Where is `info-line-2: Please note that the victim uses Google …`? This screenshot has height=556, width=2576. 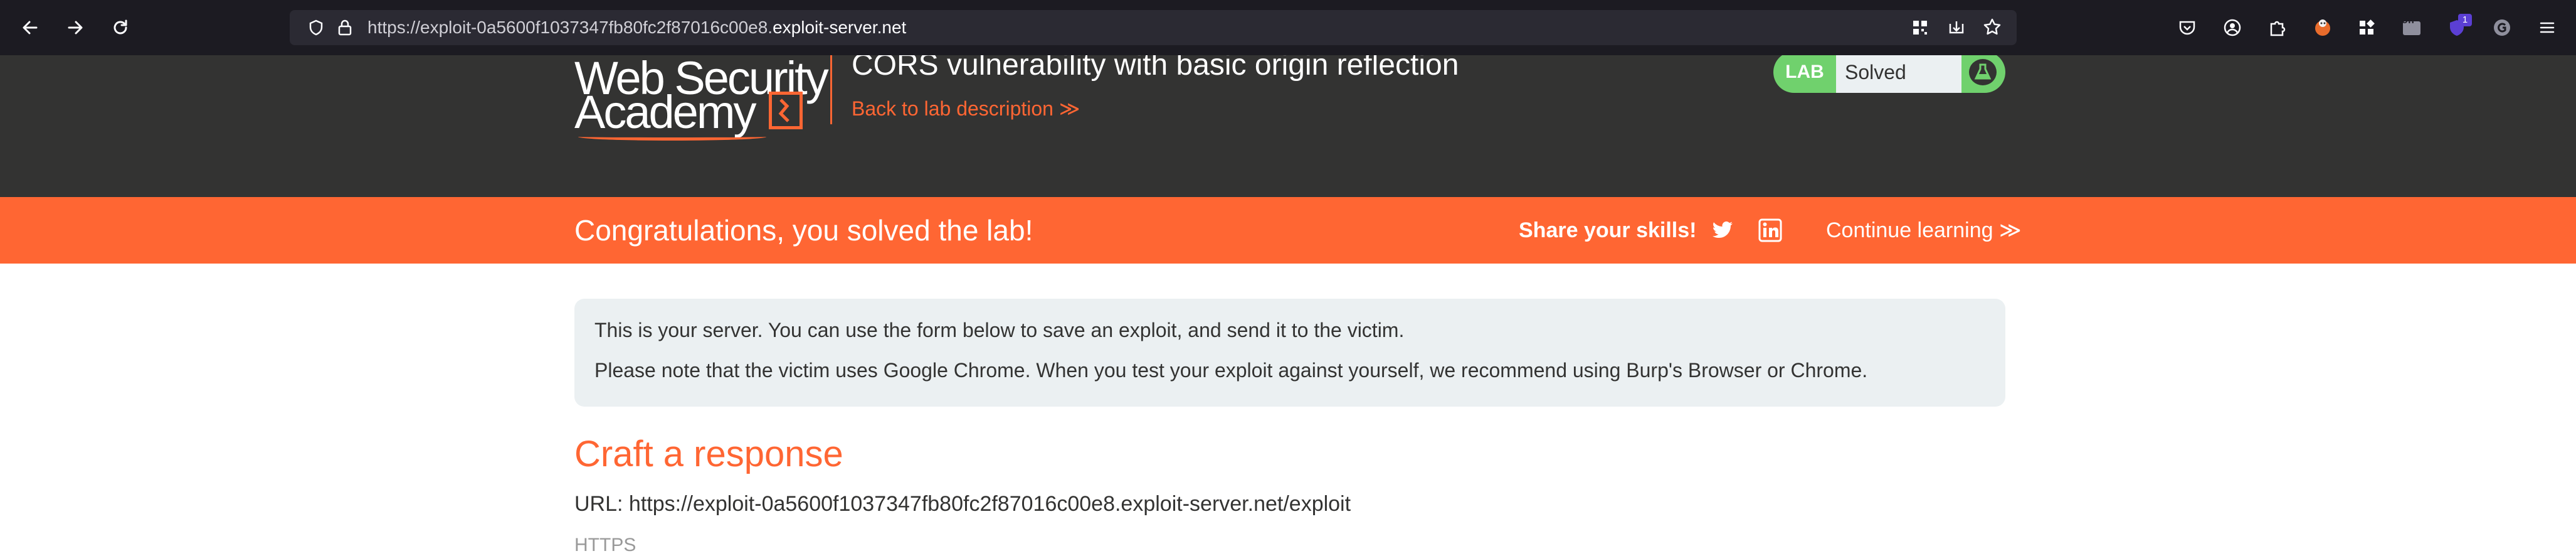 info-line-2: Please note that the victim uses Google … is located at coordinates (1231, 370).